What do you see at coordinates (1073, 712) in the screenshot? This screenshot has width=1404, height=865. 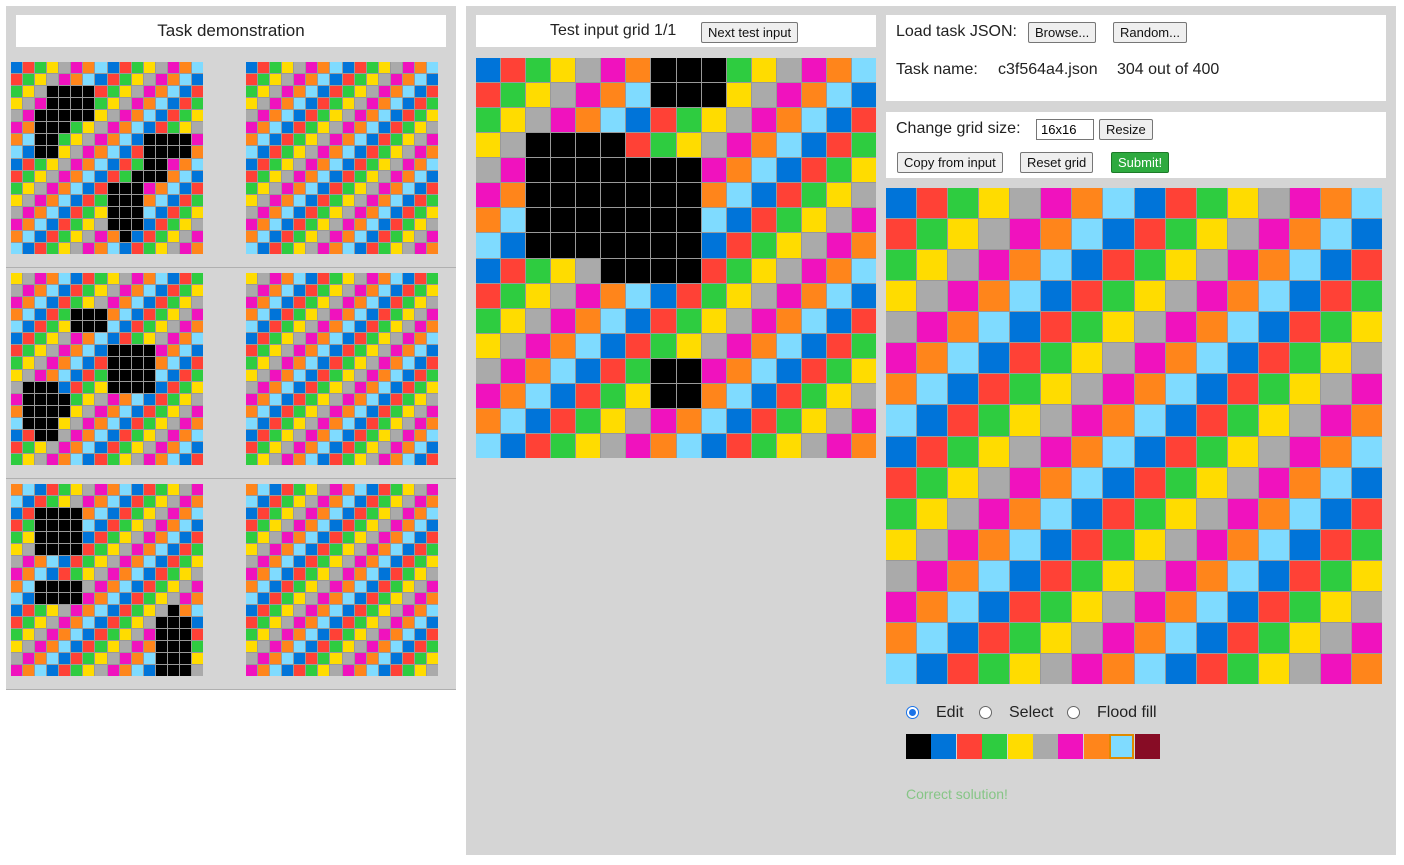 I see `flood-fill-mode-radio` at bounding box center [1073, 712].